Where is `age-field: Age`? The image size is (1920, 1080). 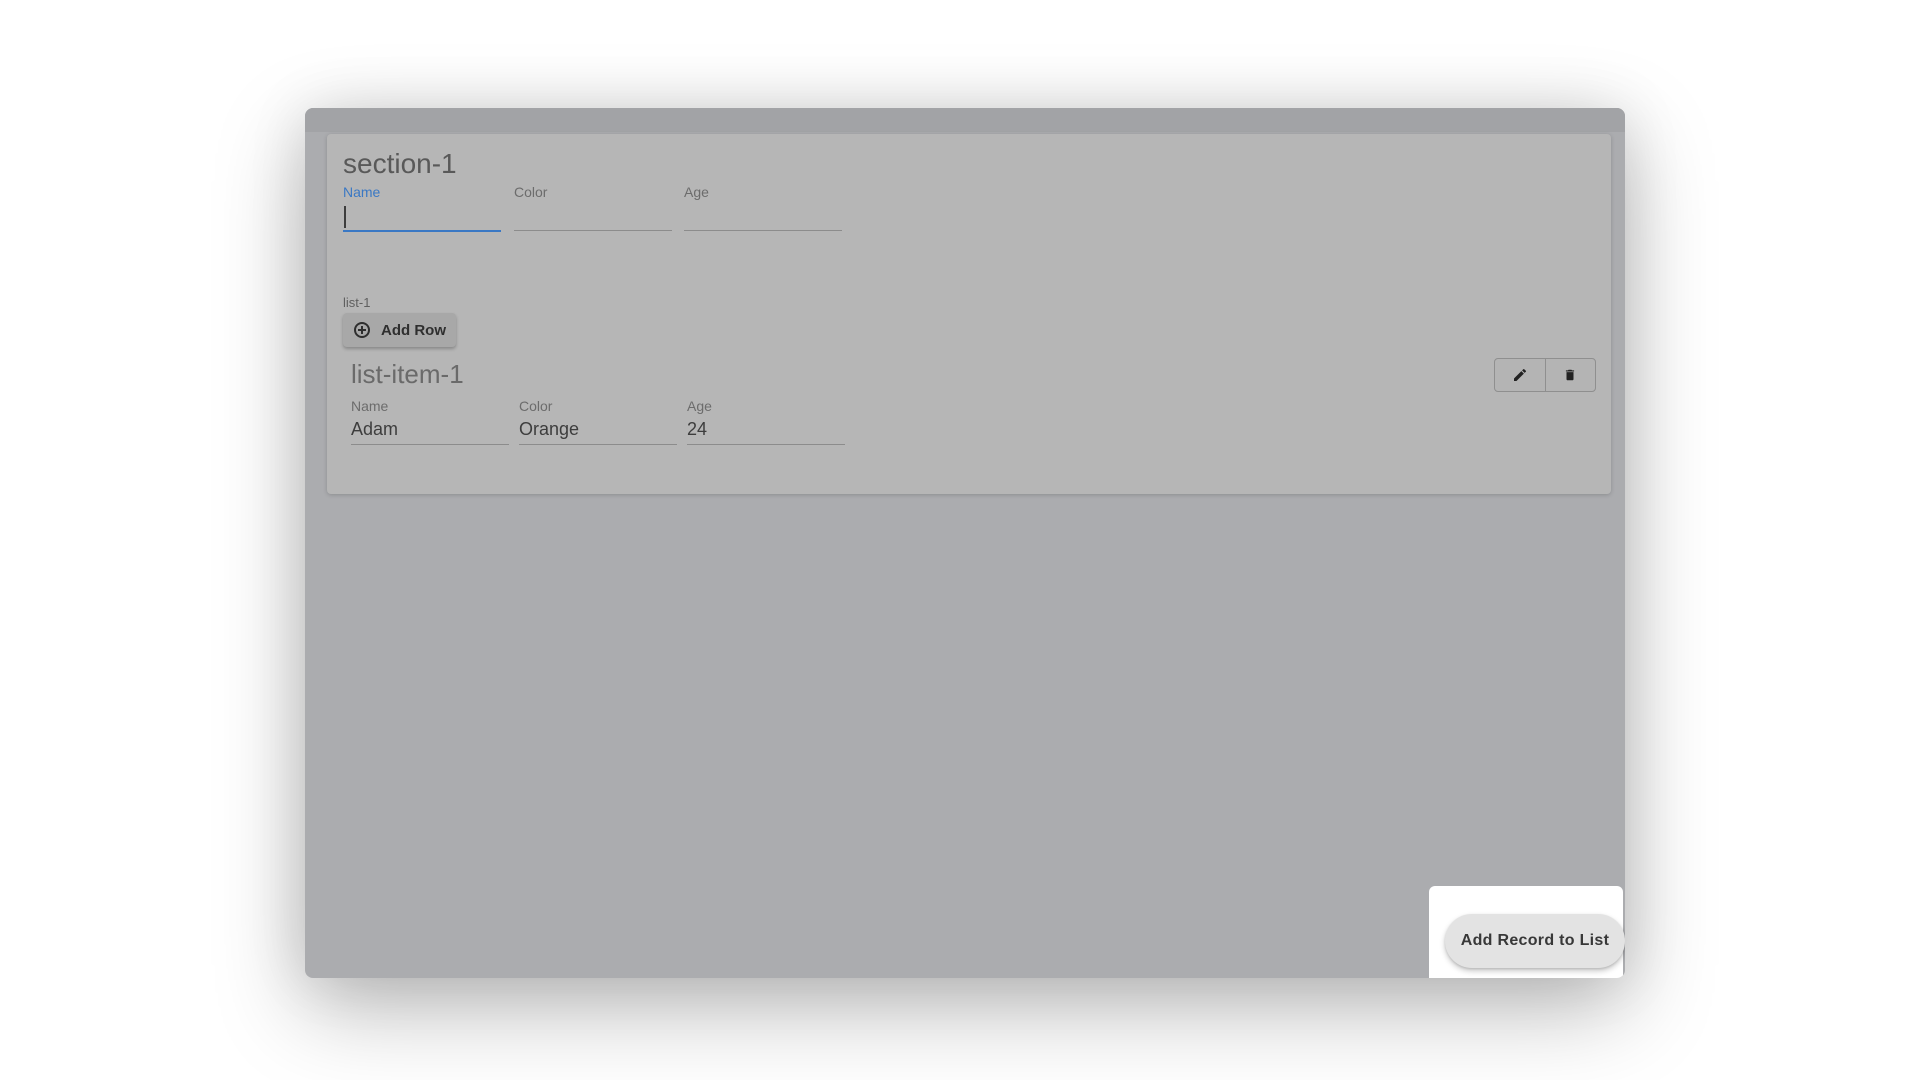
age-field: Age is located at coordinates (763, 208).